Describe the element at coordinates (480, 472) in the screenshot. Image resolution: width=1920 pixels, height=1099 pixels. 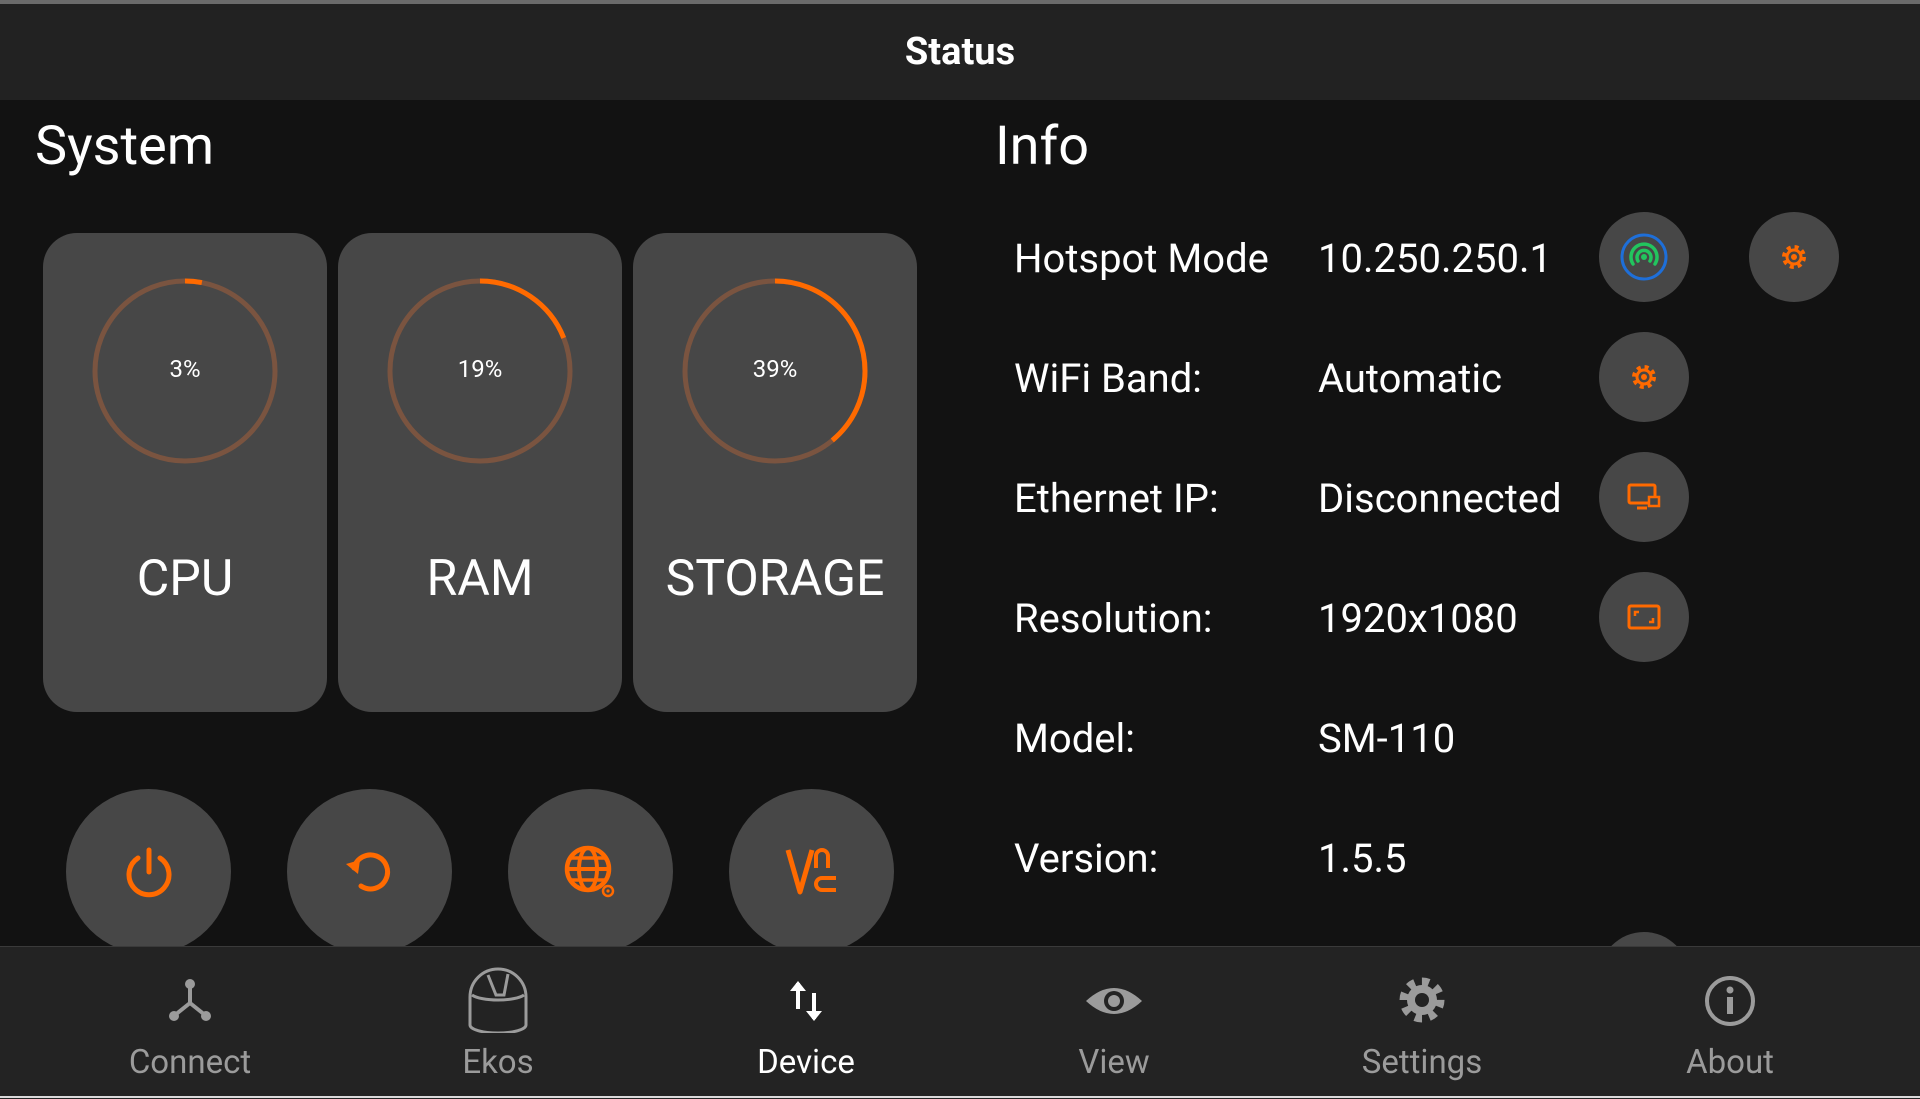
I see `ram-card: 19% RAM` at that location.